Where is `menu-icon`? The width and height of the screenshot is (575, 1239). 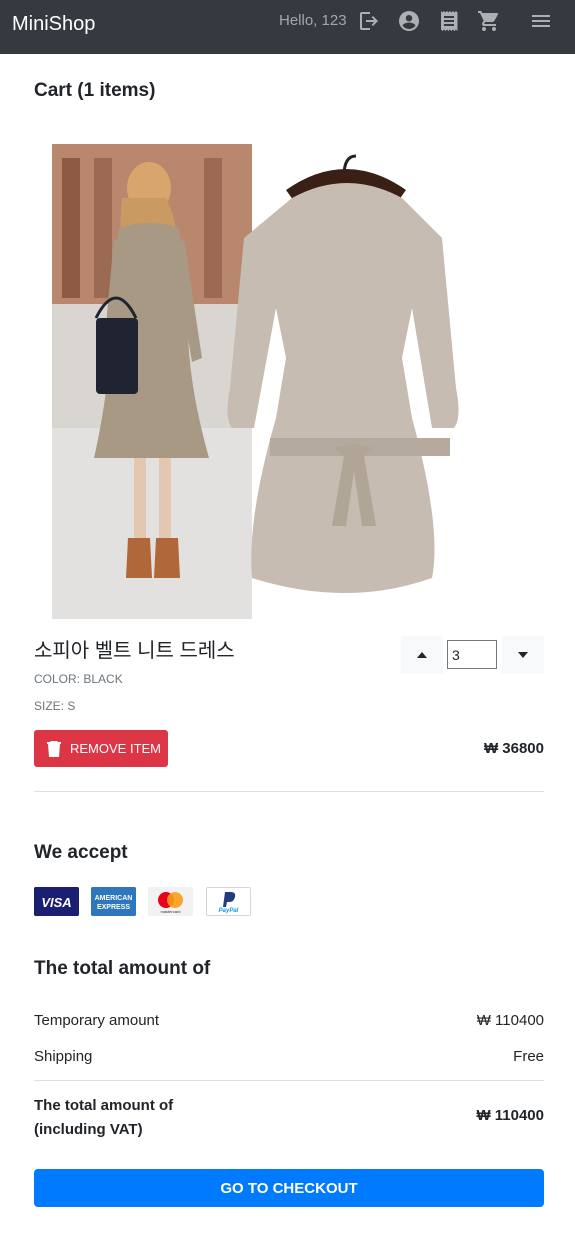 menu-icon is located at coordinates (541, 21).